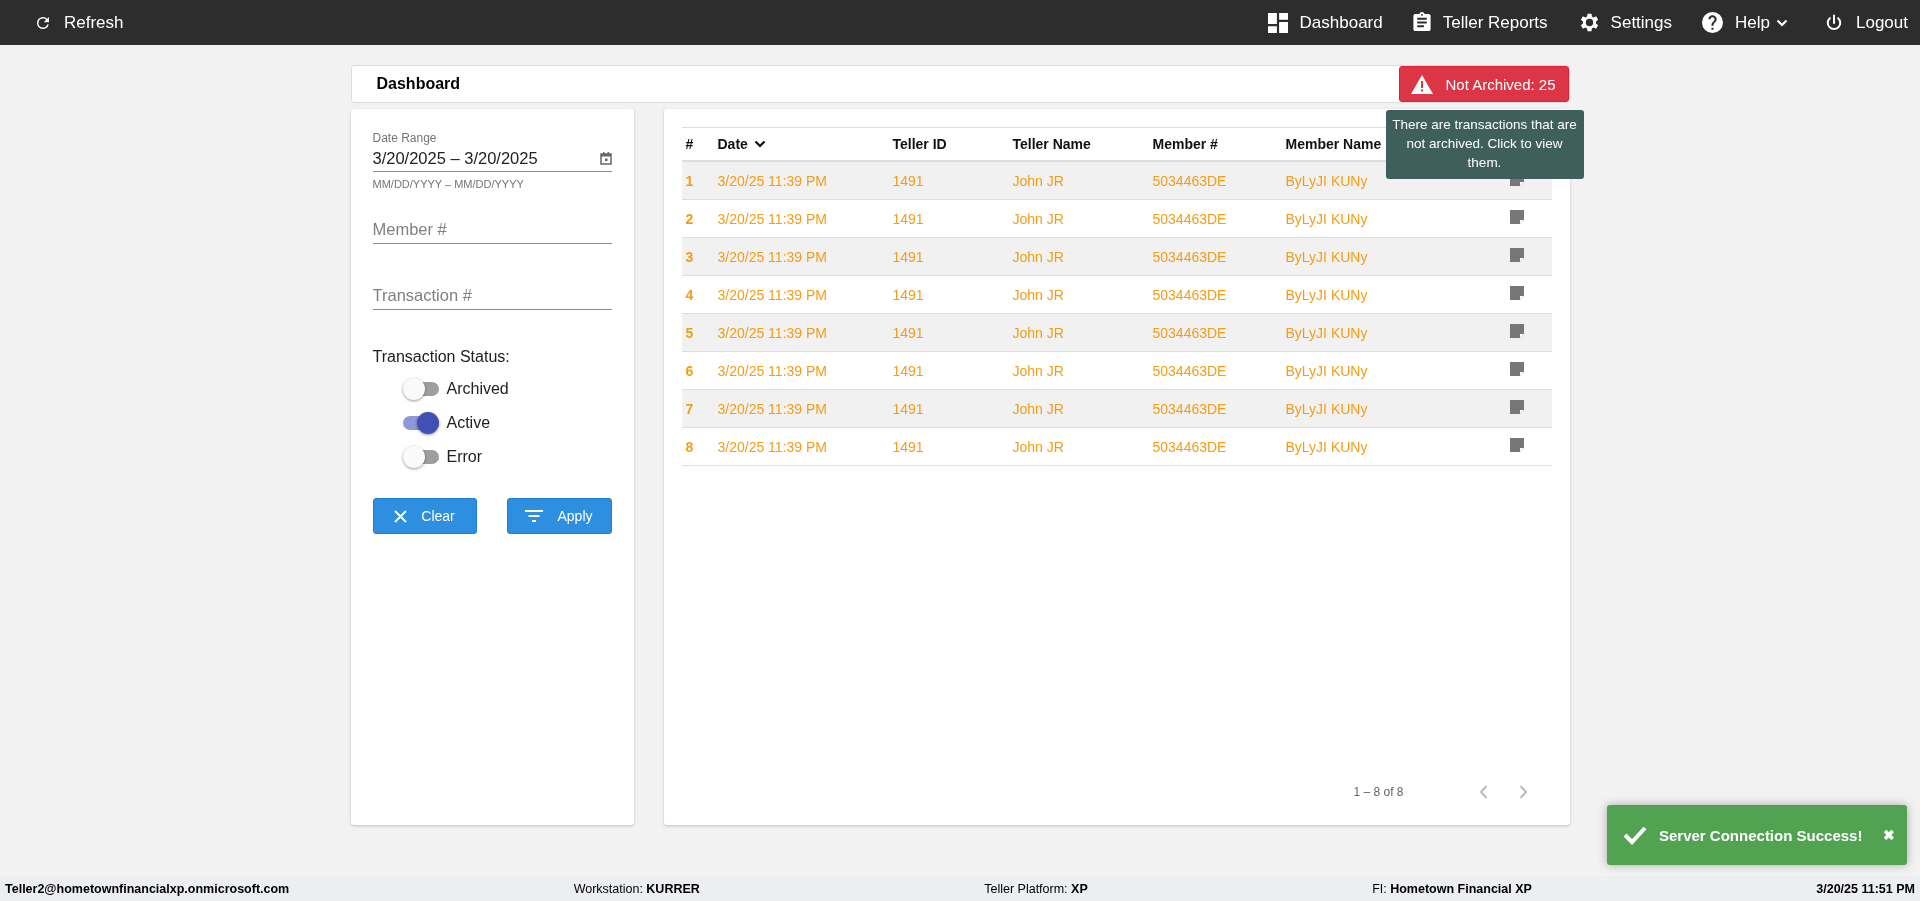 This screenshot has width=1920, height=901. Describe the element at coordinates (147, 888) in the screenshot. I see `user-email: Teller2@hometownfinancialxp.onmicrosoft.com` at that location.